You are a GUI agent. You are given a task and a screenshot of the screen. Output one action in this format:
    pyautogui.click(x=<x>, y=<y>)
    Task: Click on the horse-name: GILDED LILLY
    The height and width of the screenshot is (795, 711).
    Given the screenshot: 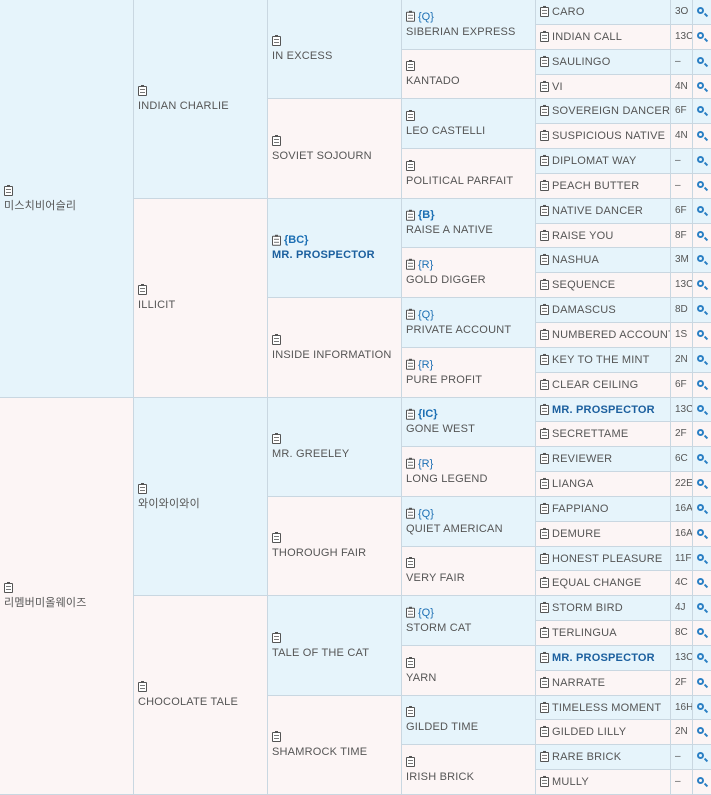 What is the action you would take?
    pyautogui.click(x=589, y=732)
    